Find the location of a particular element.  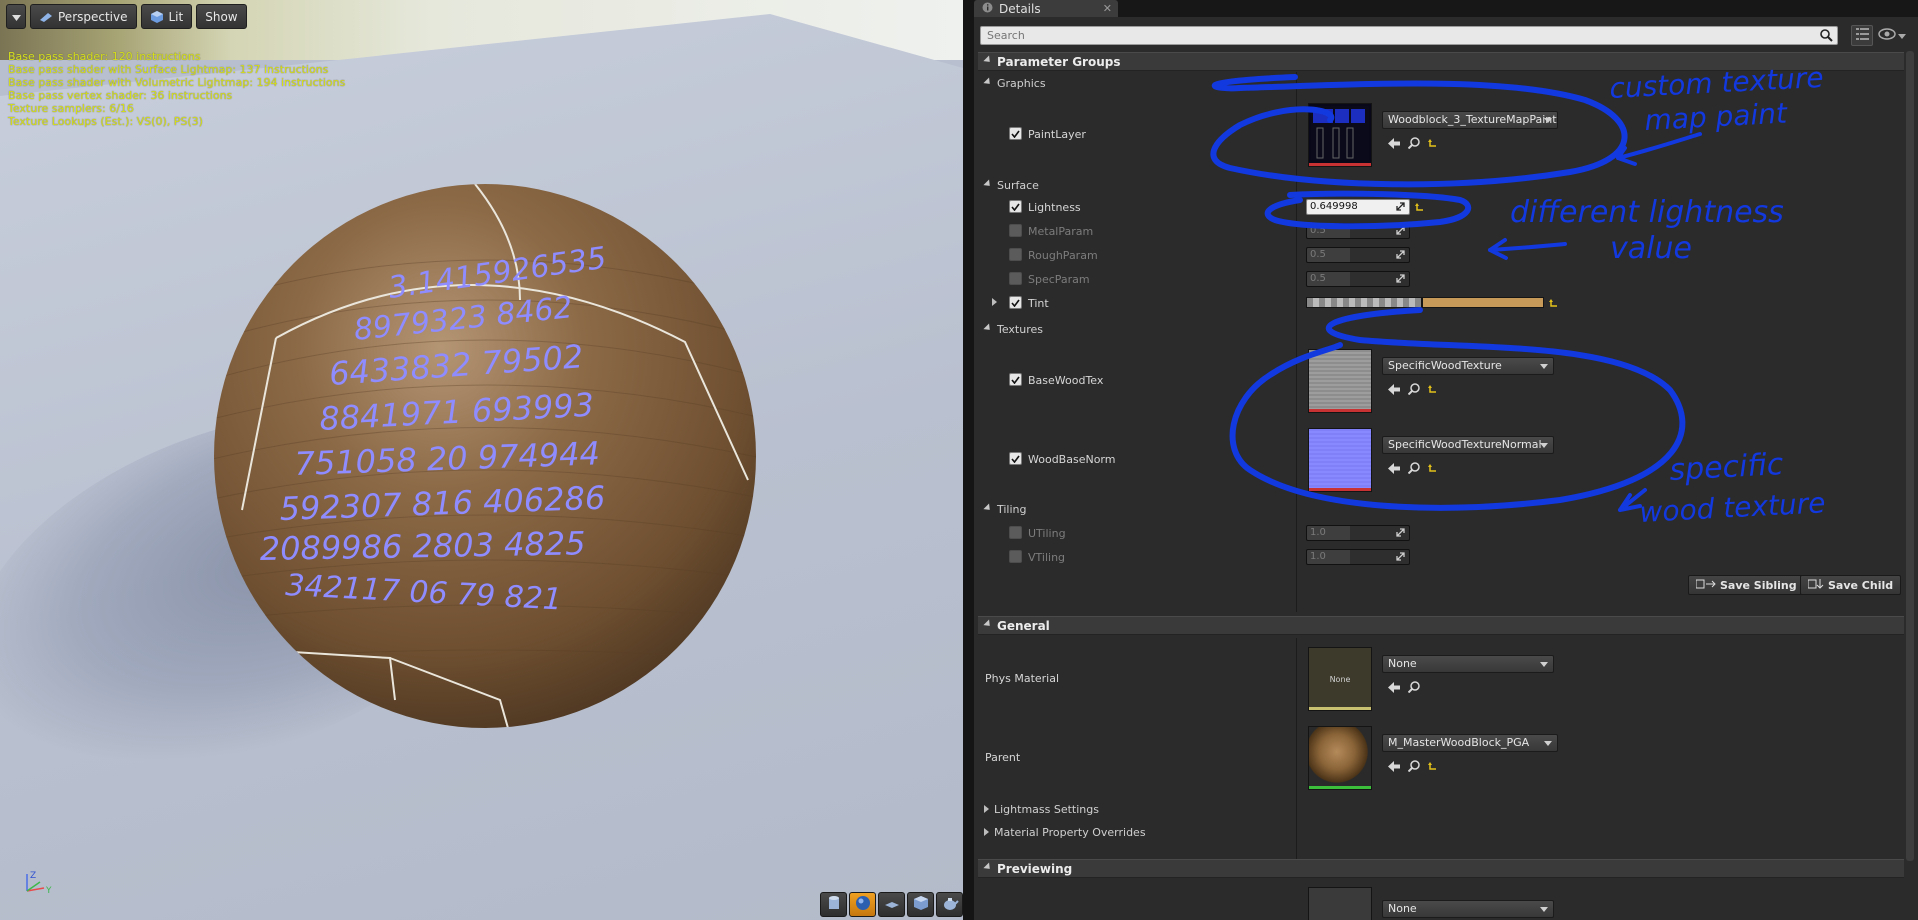

cube-preview-button is located at coordinates (920, 904).